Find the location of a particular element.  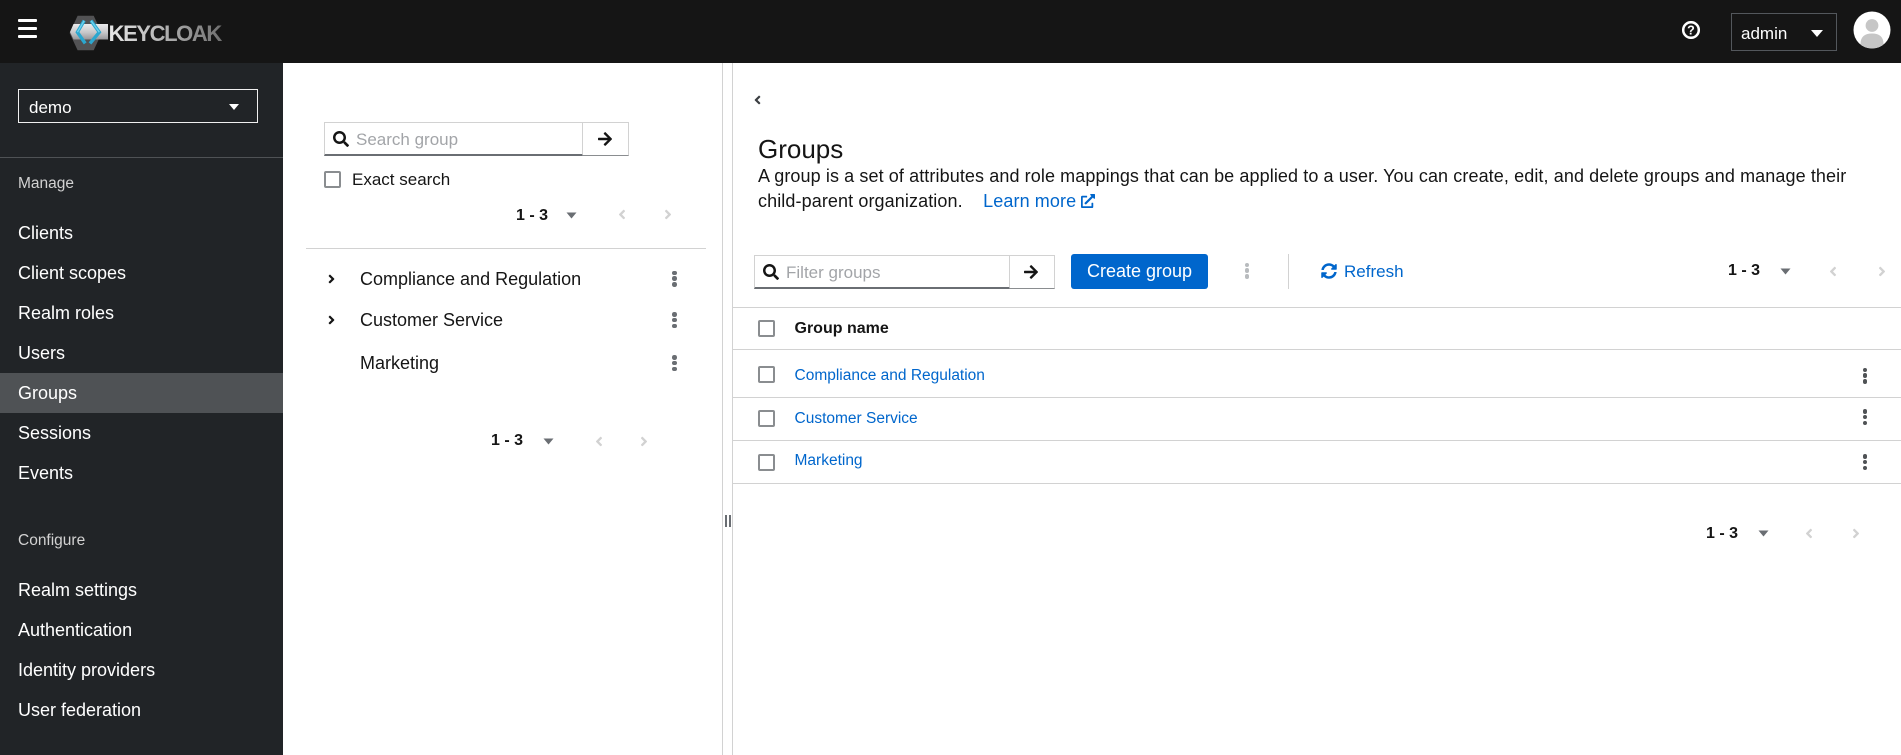

svg-text: KEYCLOAK is located at coordinates (166, 33).